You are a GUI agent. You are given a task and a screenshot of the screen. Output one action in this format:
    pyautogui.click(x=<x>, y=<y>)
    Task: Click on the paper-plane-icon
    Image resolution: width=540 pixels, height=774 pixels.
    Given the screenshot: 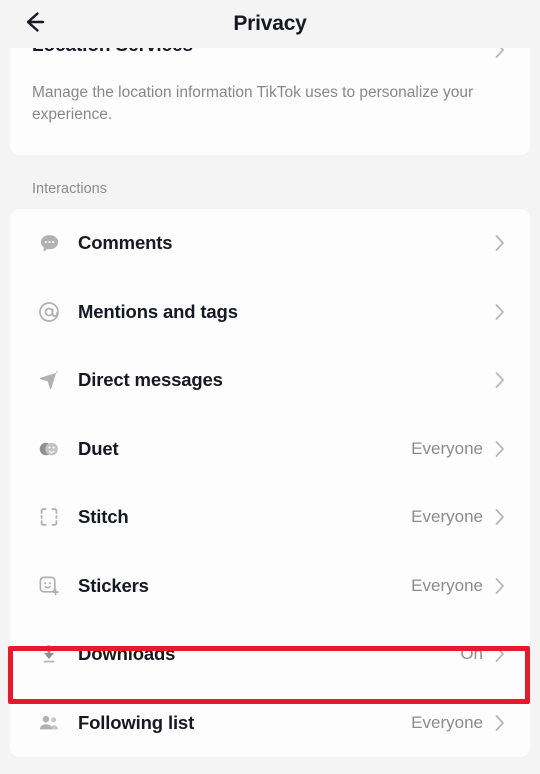 What is the action you would take?
    pyautogui.click(x=49, y=380)
    